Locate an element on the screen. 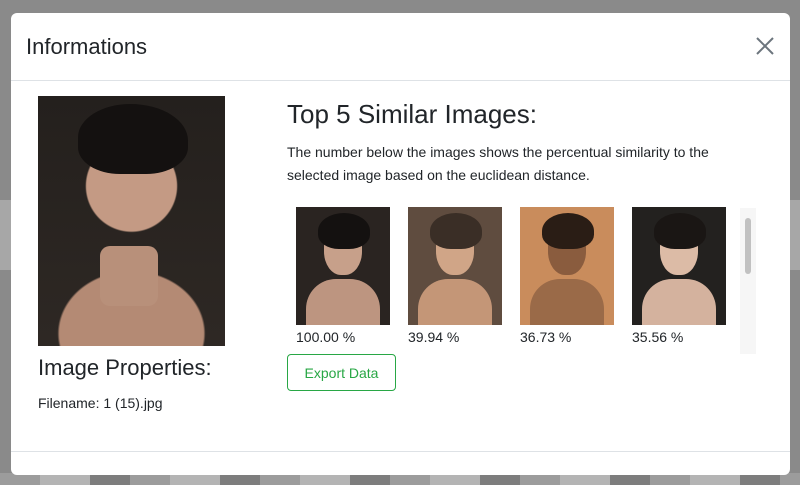 Image resolution: width=800 pixels, height=485 pixels. close-icon is located at coordinates (765, 46).